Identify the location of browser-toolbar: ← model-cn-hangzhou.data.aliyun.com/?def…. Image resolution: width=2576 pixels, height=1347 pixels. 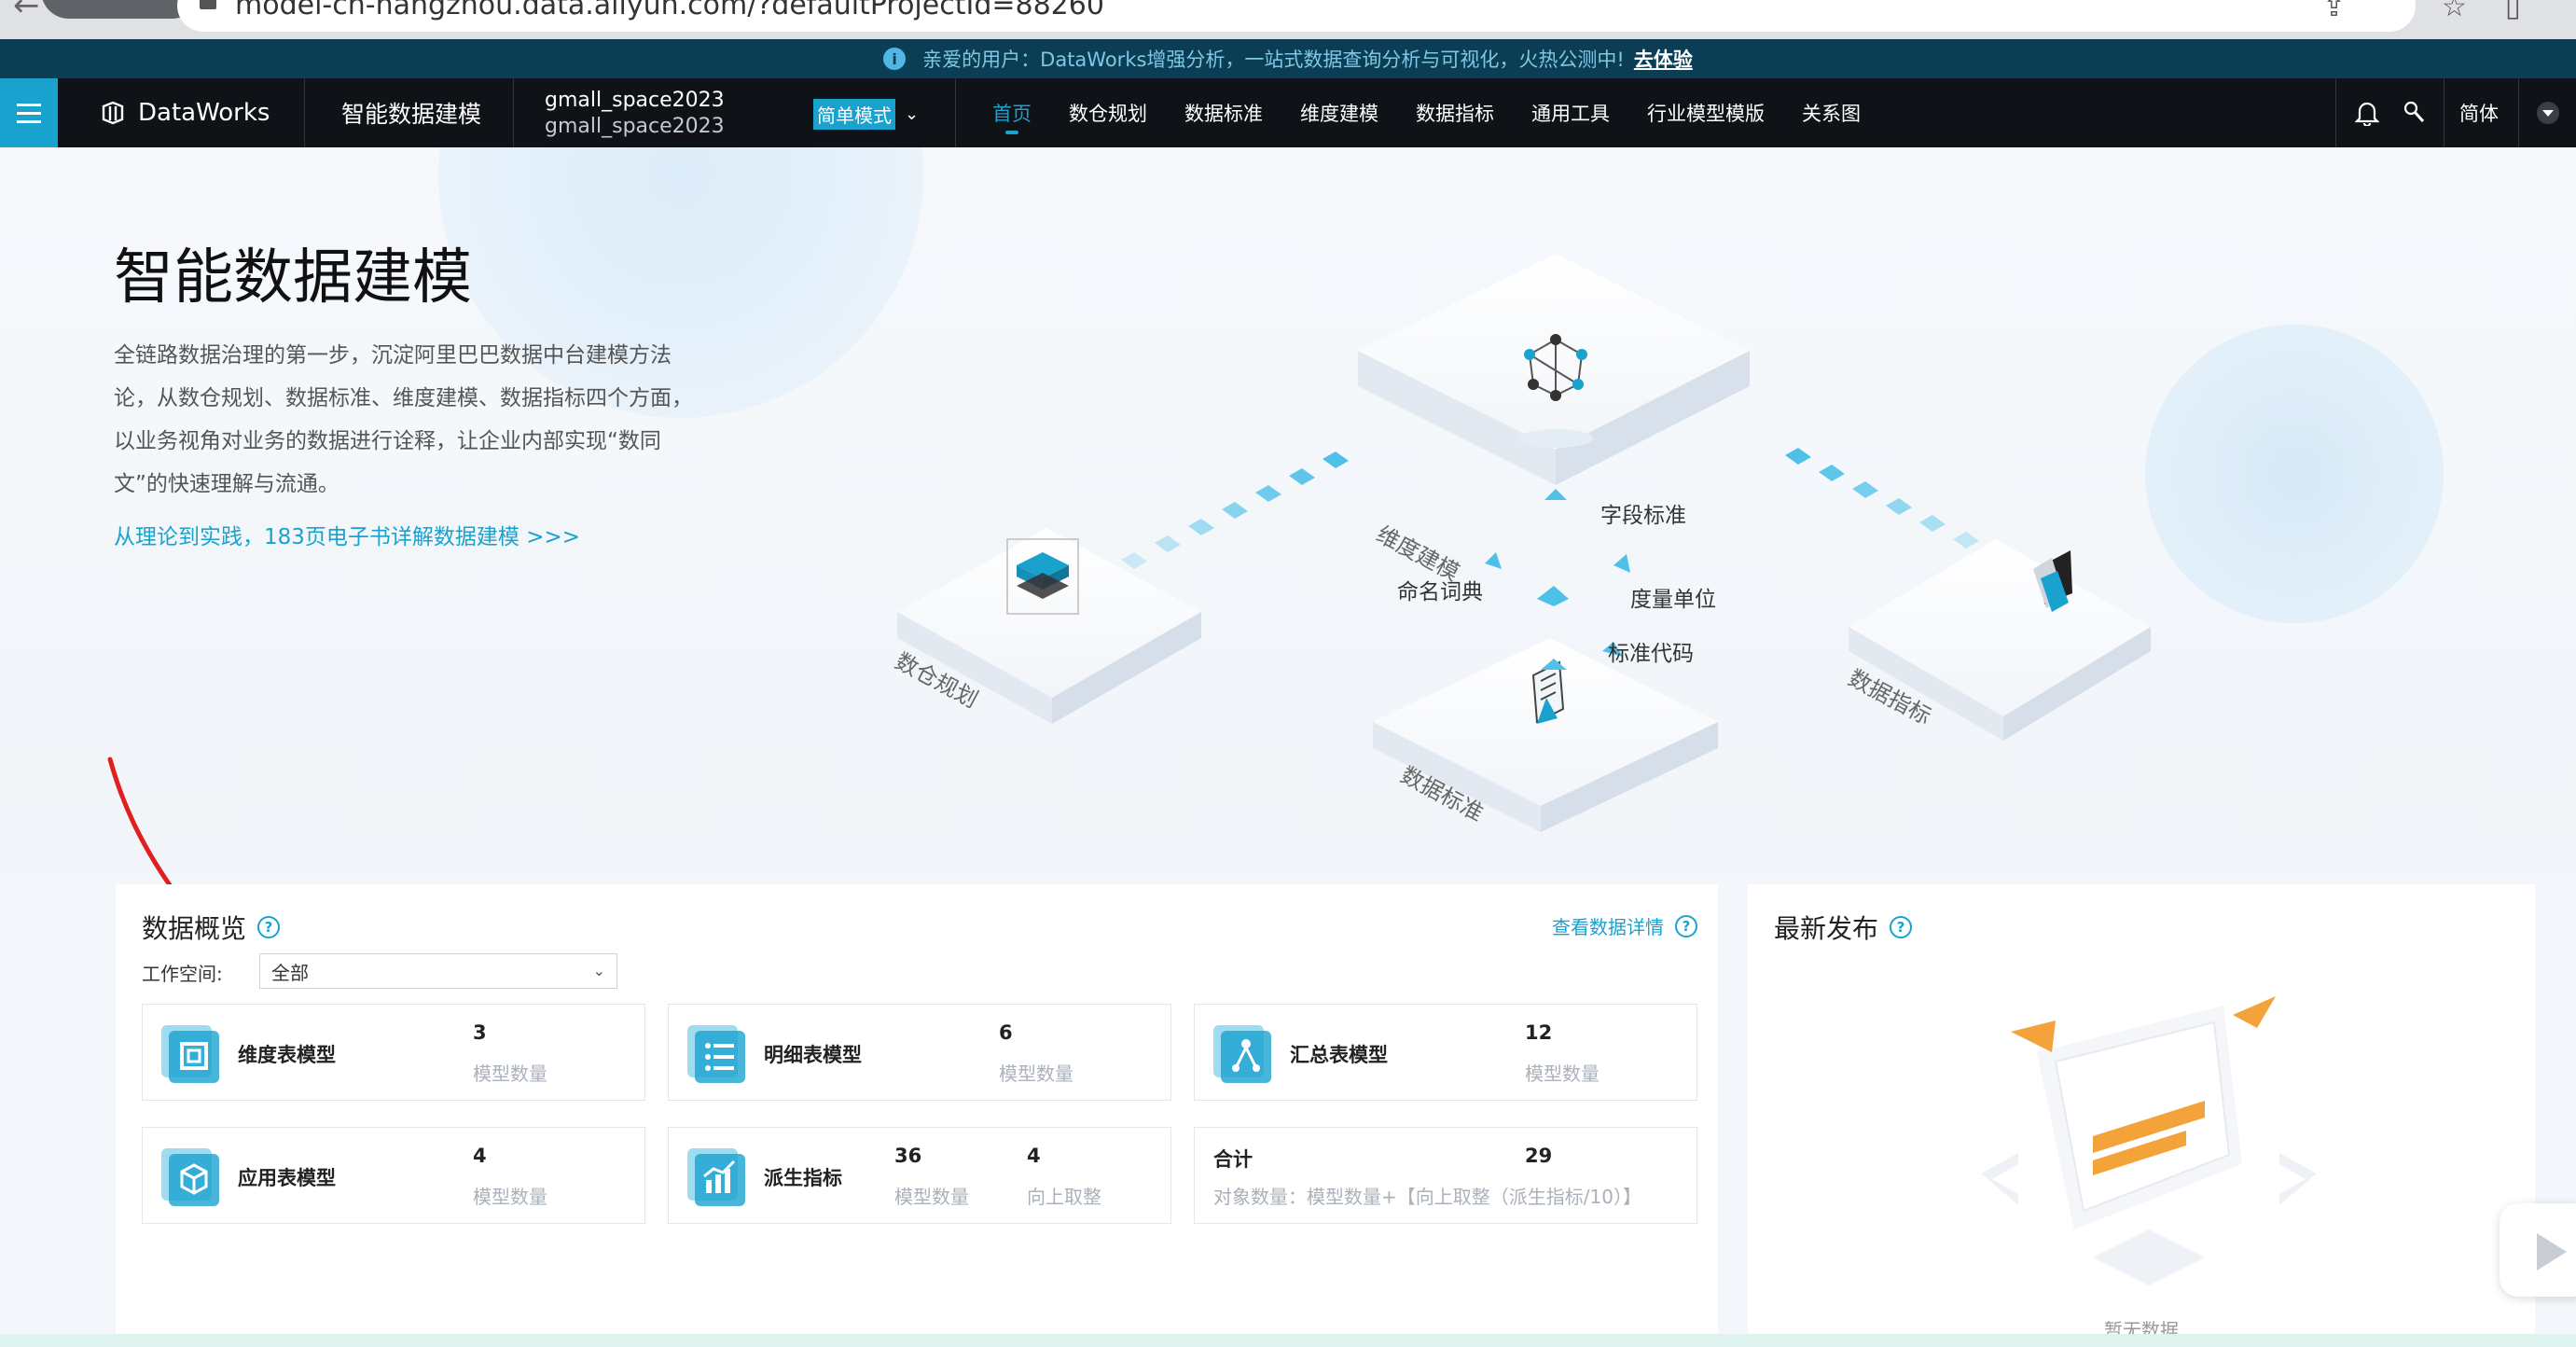
(1288, 19).